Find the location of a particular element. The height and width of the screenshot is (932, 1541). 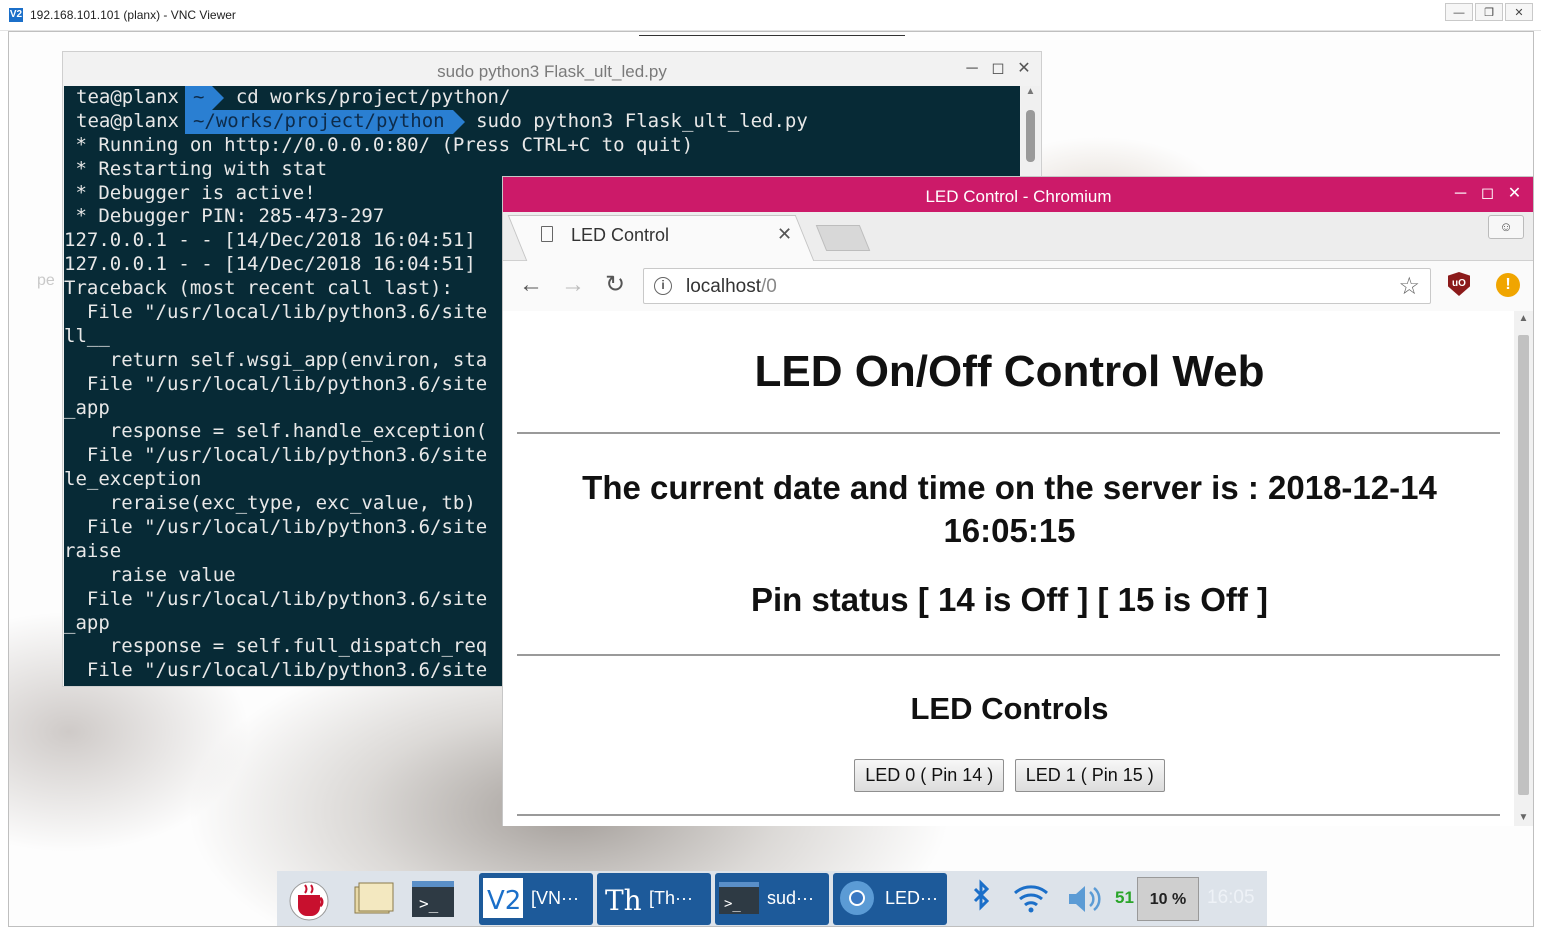

svg-text: Th is located at coordinates (623, 900).